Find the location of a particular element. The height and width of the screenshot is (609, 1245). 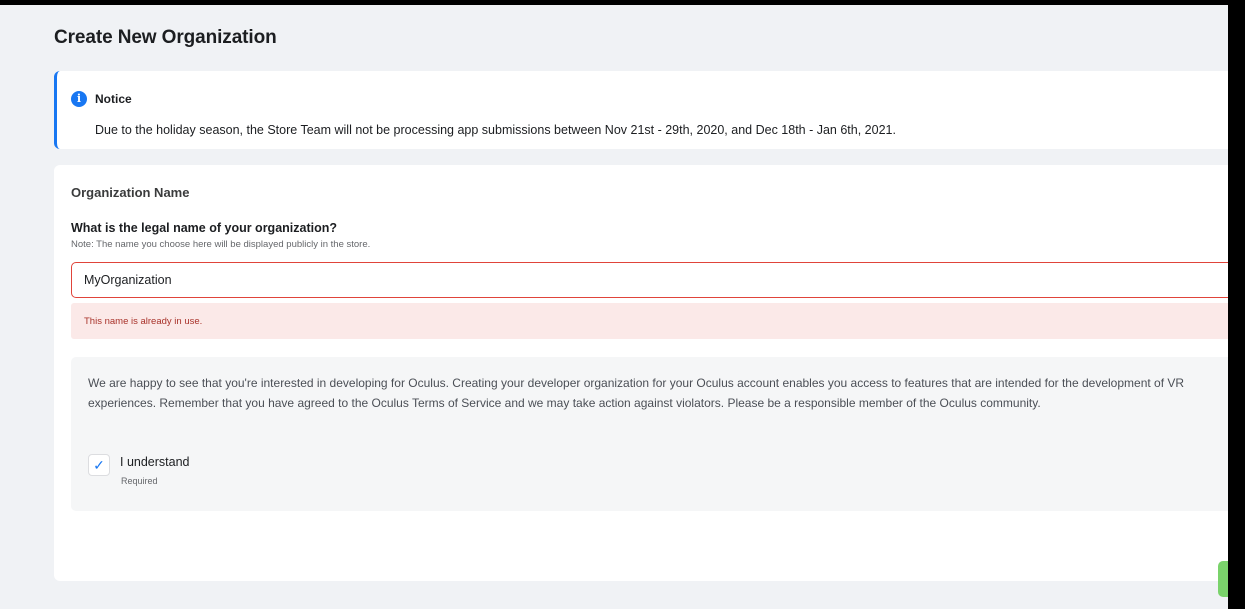

info-icon: i is located at coordinates (79, 99).